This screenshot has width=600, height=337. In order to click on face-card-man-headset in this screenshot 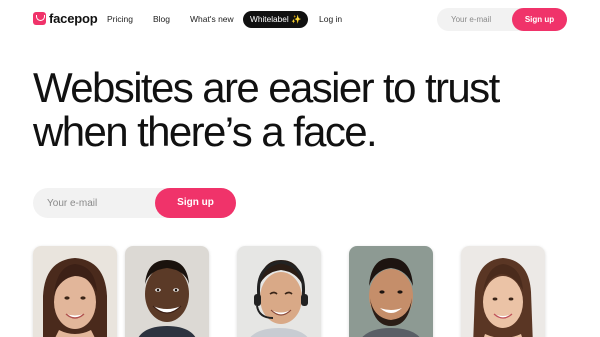, I will do `click(279, 291)`.